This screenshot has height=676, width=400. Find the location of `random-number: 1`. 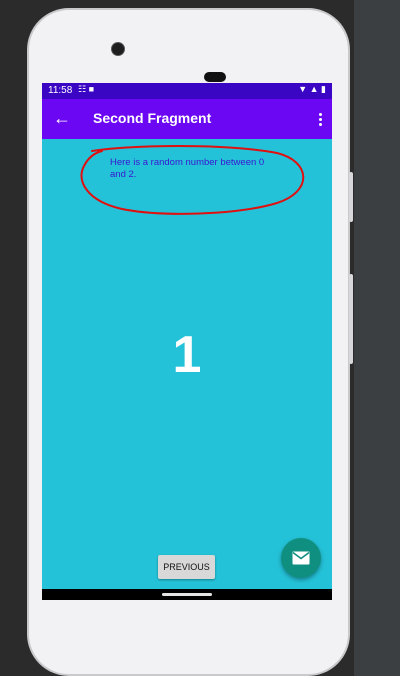

random-number: 1 is located at coordinates (187, 355).